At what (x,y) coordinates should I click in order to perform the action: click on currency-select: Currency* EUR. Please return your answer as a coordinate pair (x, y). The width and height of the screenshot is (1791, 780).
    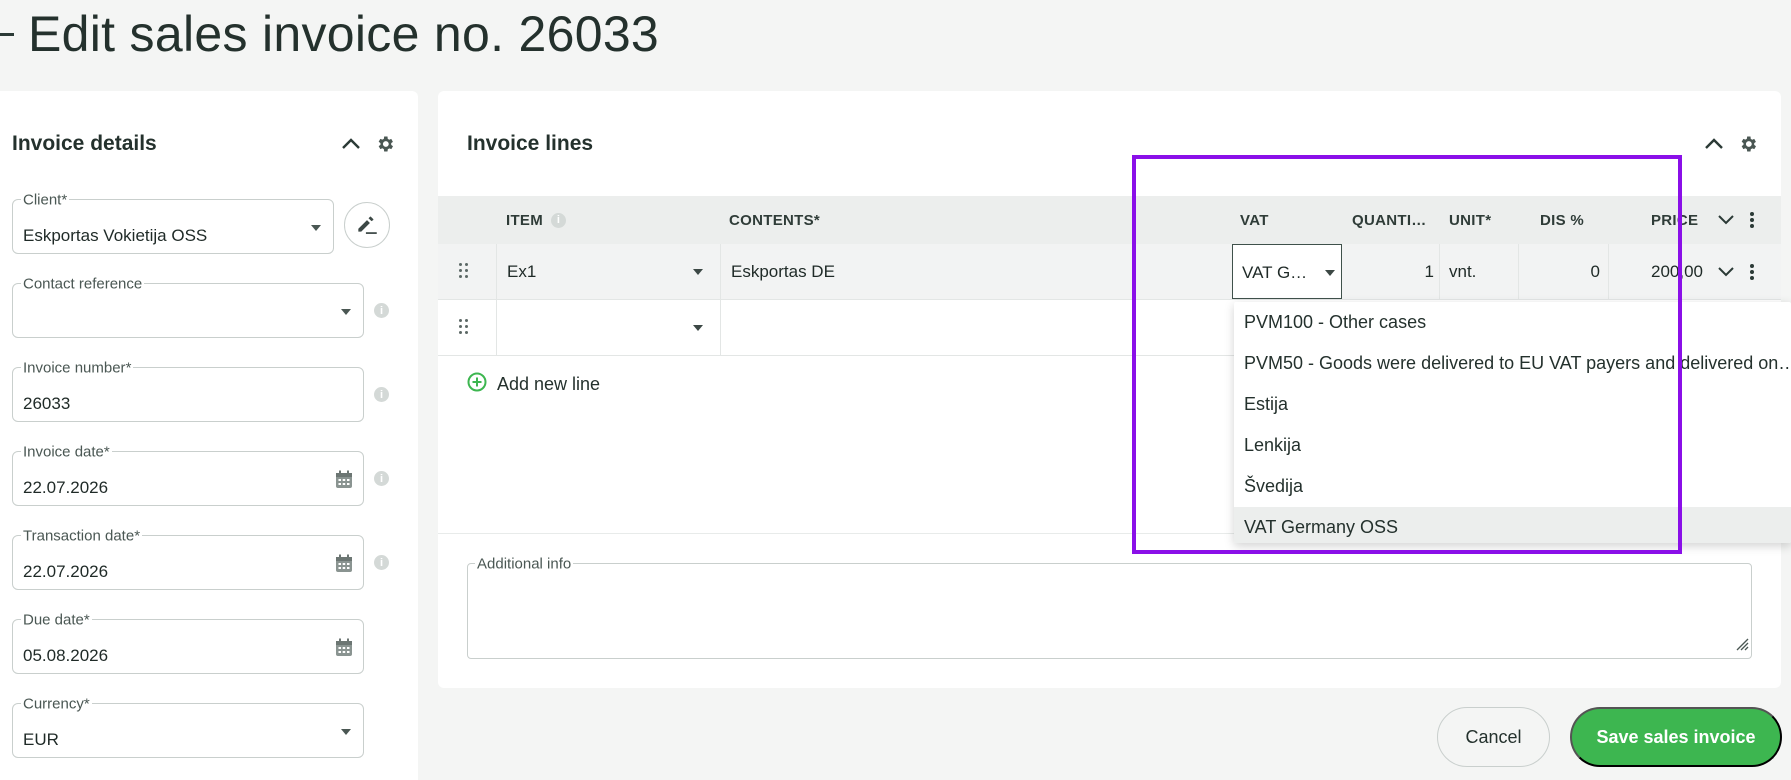
    Looking at the image, I should click on (188, 726).